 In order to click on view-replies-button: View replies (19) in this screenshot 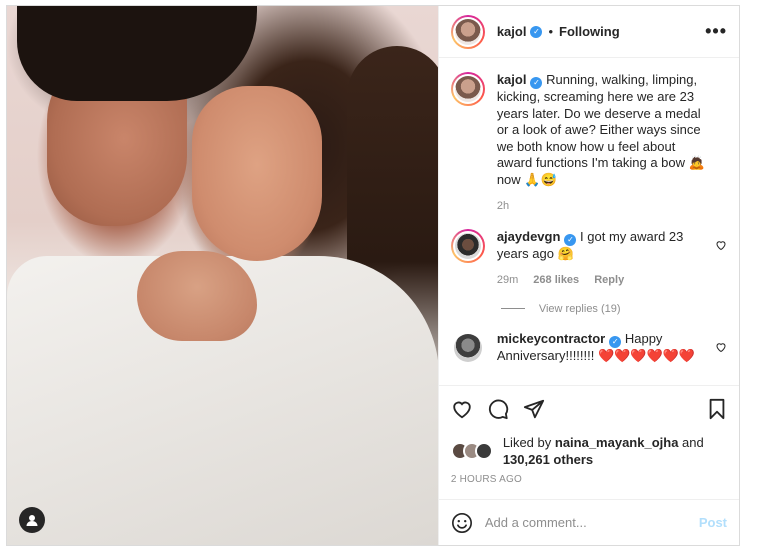, I will do `click(613, 308)`.